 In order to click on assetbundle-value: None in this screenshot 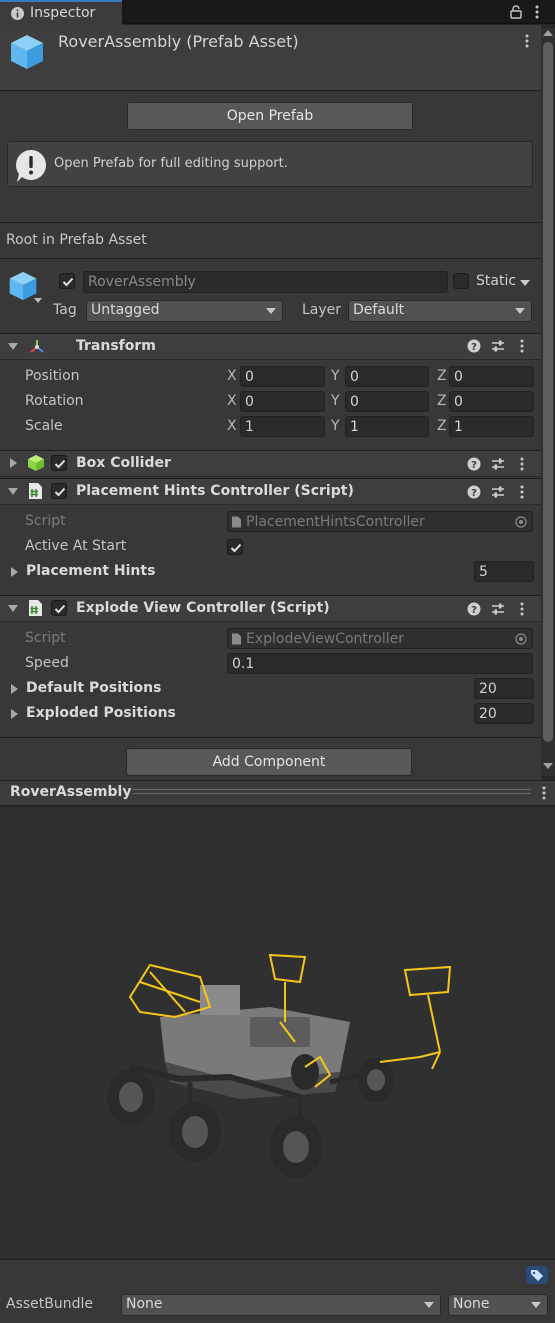, I will do `click(144, 1304)`.